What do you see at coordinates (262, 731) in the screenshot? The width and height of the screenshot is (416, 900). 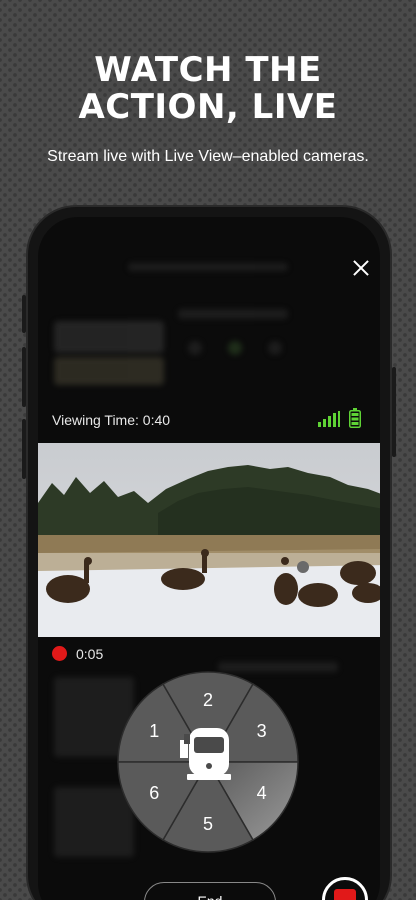 I see `pan-segment-label-3: 3` at bounding box center [262, 731].